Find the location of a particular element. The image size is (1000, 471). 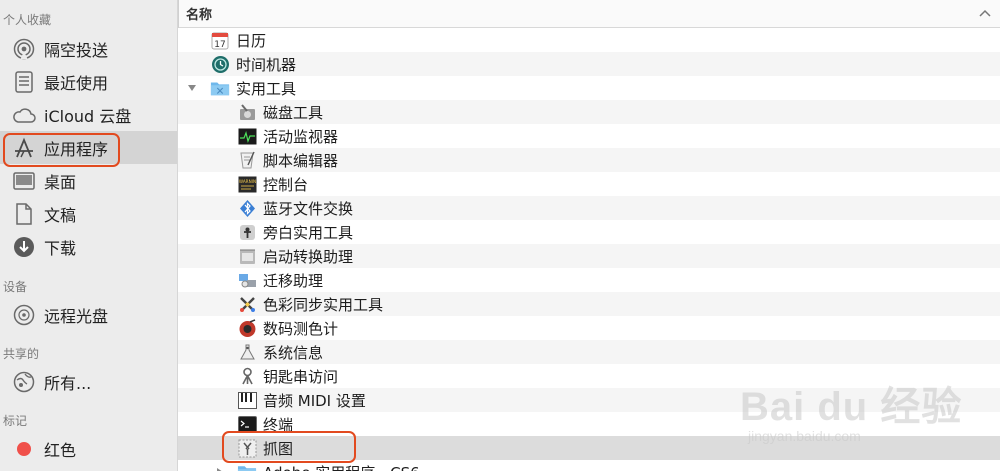

list-item-label: 活动监视器 is located at coordinates (301, 136).